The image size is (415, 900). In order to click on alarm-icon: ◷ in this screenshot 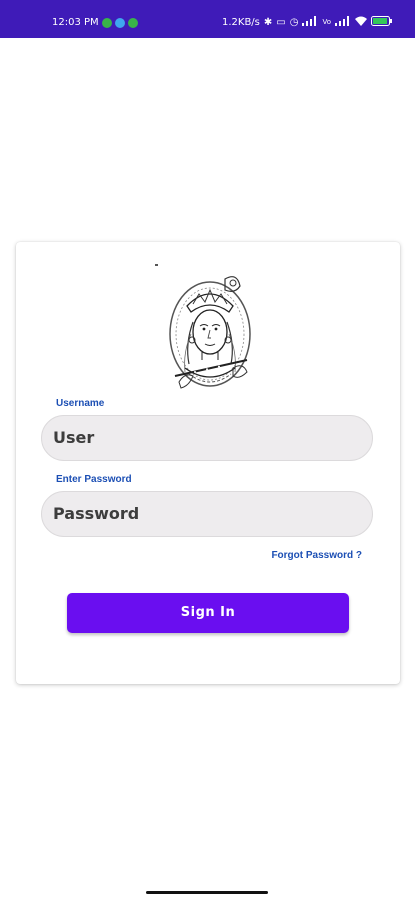, I will do `click(294, 22)`.